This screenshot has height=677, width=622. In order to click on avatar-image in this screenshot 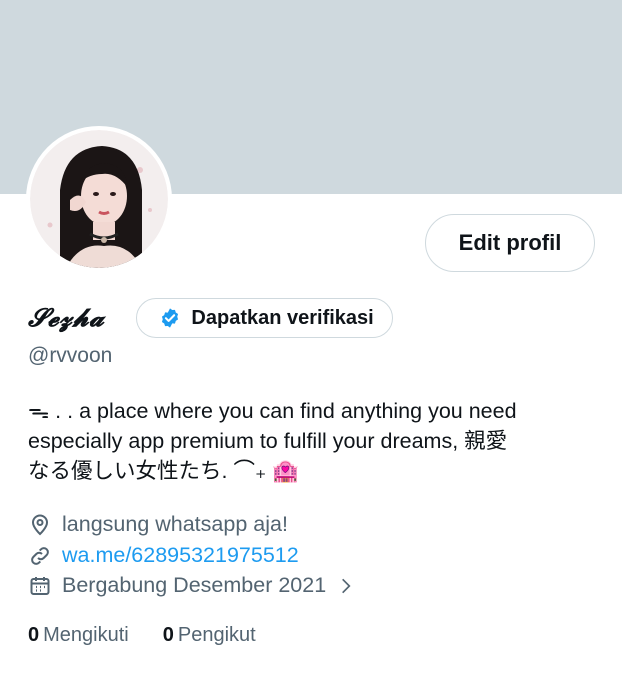, I will do `click(99, 199)`.